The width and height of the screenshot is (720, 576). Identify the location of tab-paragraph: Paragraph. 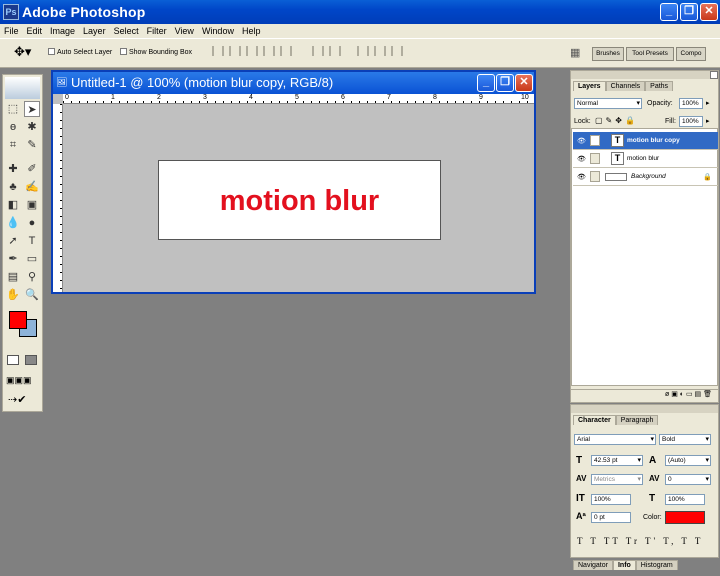
(637, 420).